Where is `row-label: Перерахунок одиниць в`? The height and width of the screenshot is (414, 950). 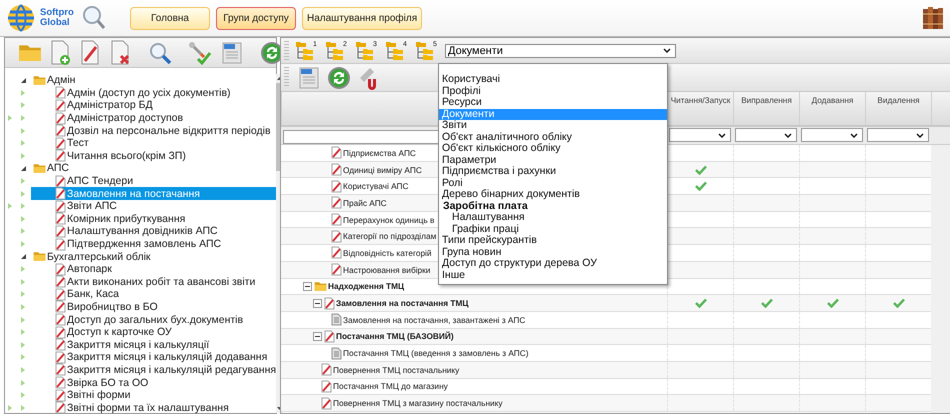 row-label: Перерахунок одиниць в is located at coordinates (388, 219).